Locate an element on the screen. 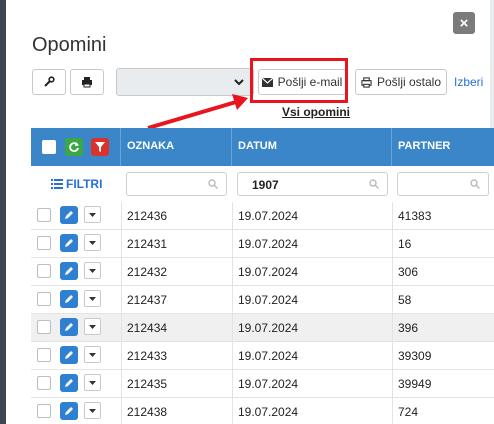  cell-partner: 396 is located at coordinates (408, 328).